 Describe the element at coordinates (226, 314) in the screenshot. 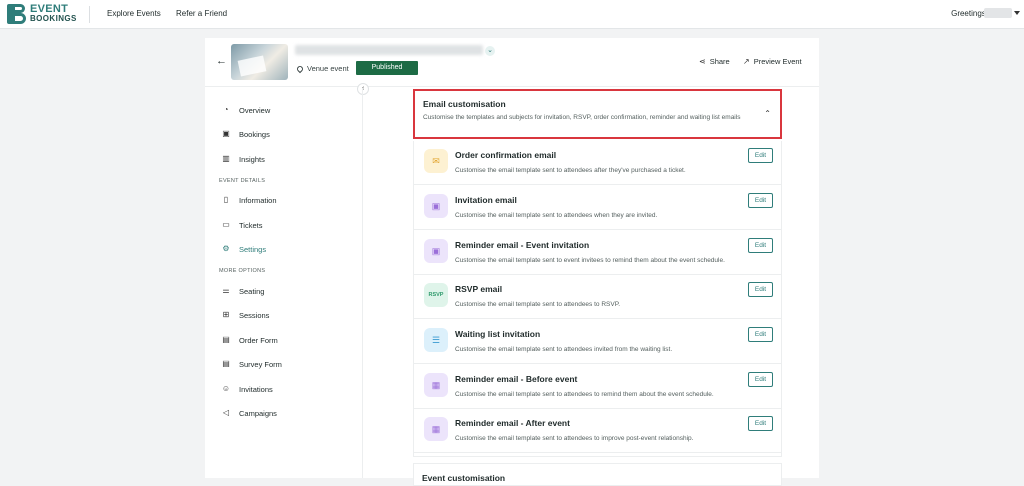

I see `grid-icon: ⊞` at that location.